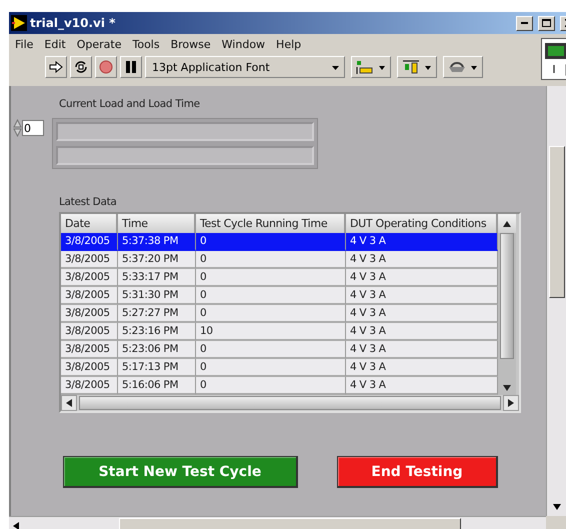  I want to click on table-cell: 5:23:06 PM, so click(157, 350).